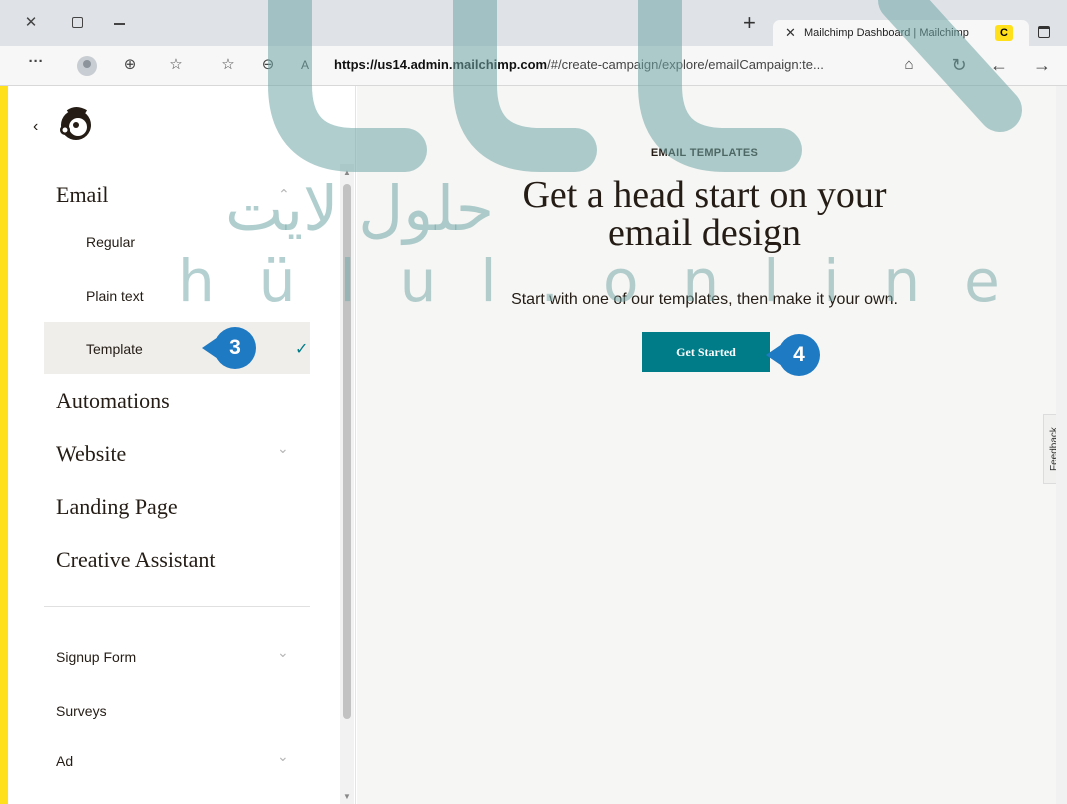 The width and height of the screenshot is (1067, 804). What do you see at coordinates (176, 65) in the screenshot?
I see `favorites-icon: ☆` at bounding box center [176, 65].